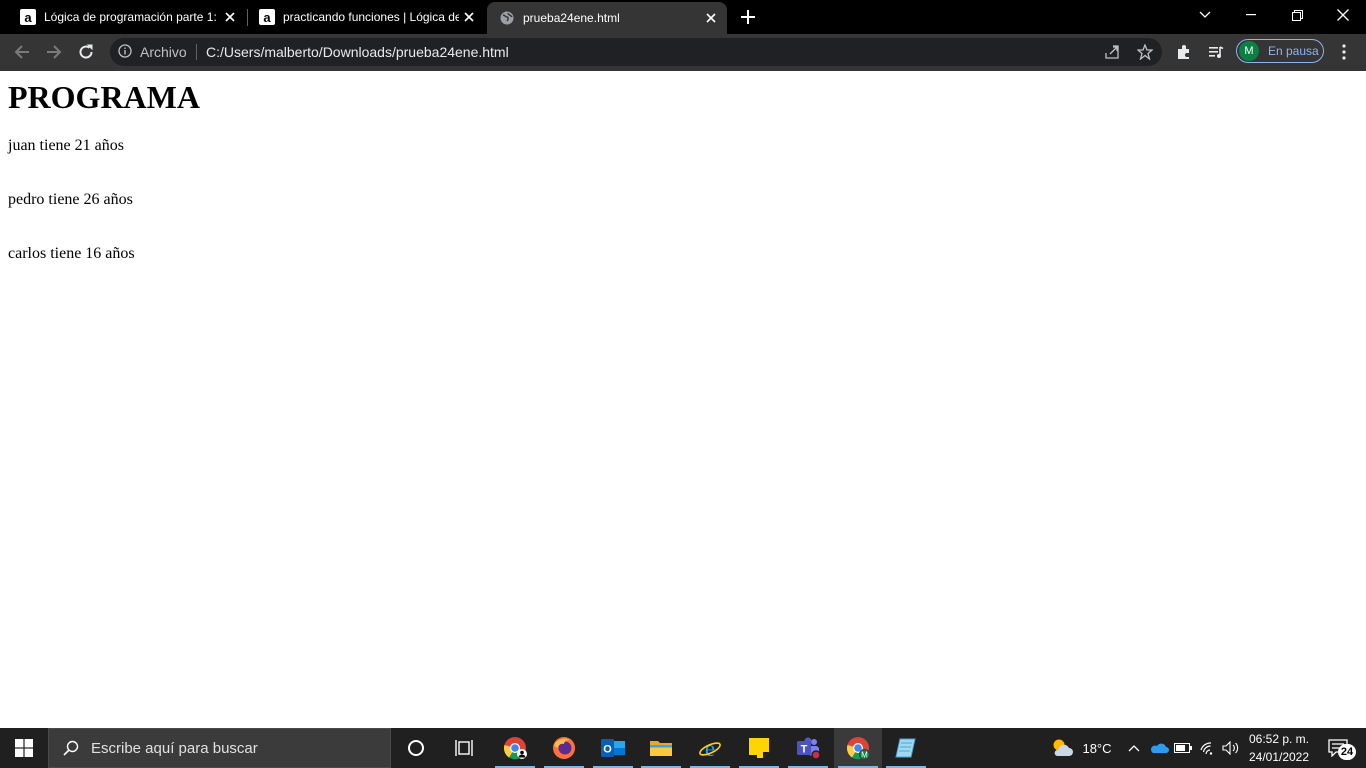 The width and height of the screenshot is (1366, 768). I want to click on chrome-icon: M, so click(858, 748).